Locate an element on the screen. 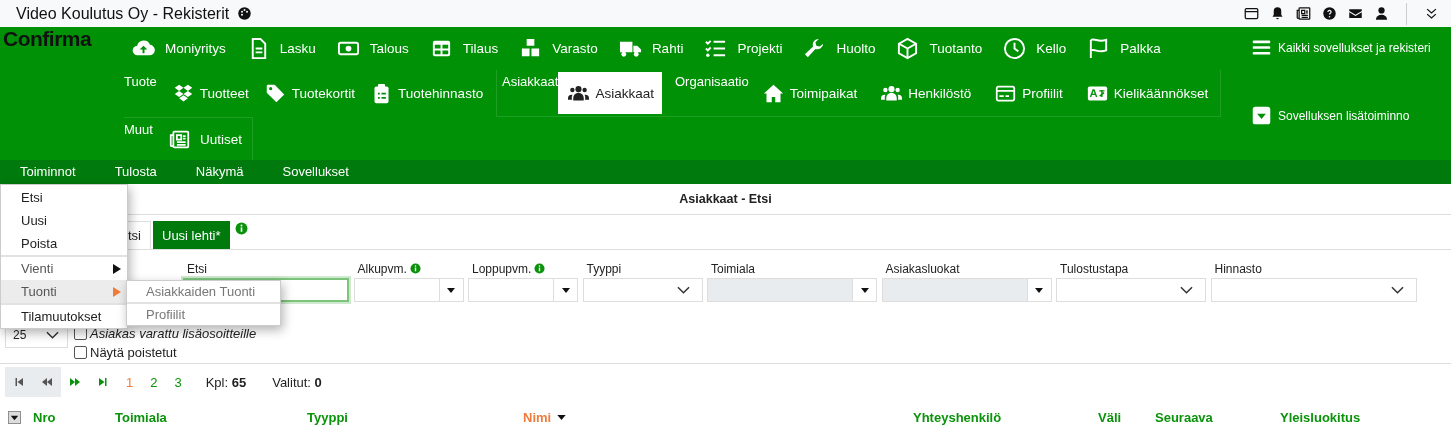  selected-count: Valitut: 0 is located at coordinates (297, 382).